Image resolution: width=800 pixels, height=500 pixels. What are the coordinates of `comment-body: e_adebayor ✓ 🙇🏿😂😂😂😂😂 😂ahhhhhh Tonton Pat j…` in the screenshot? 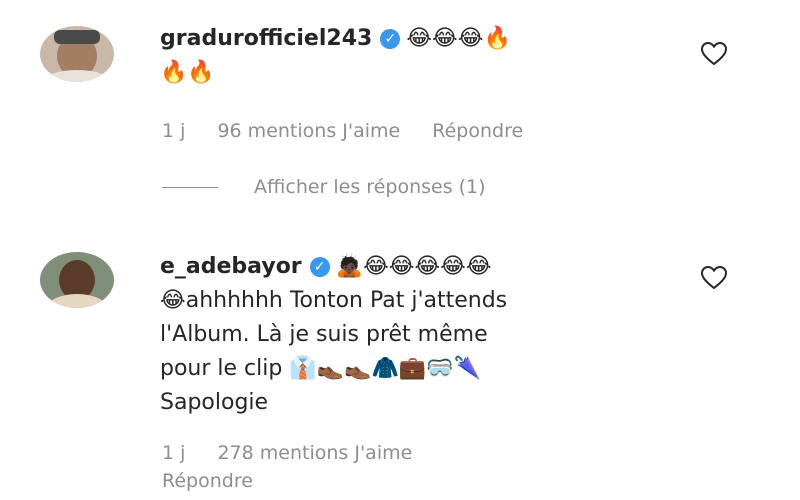 It's located at (333, 335).